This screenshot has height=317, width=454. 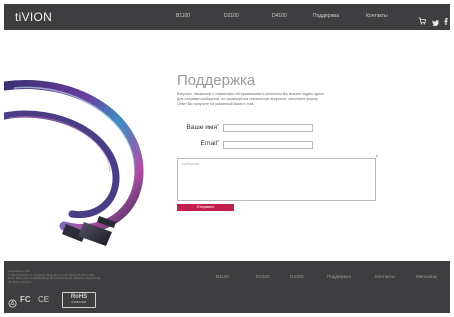 I want to click on nav-item-support: Поддержка, so click(x=326, y=16).